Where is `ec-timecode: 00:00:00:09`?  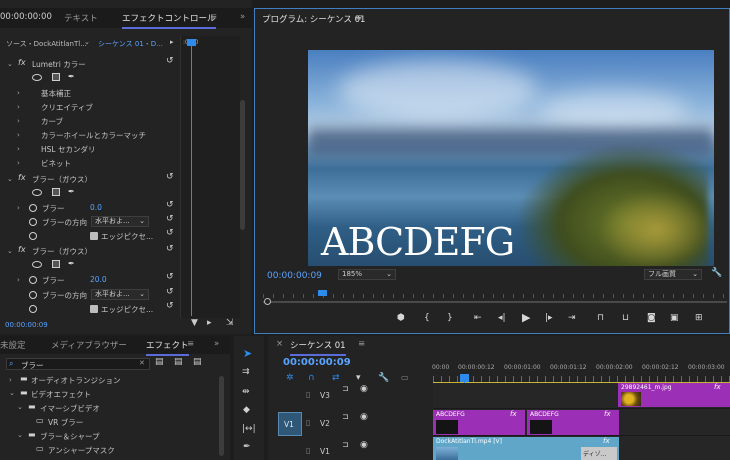
ec-timecode: 00:00:00:09 is located at coordinates (26, 325).